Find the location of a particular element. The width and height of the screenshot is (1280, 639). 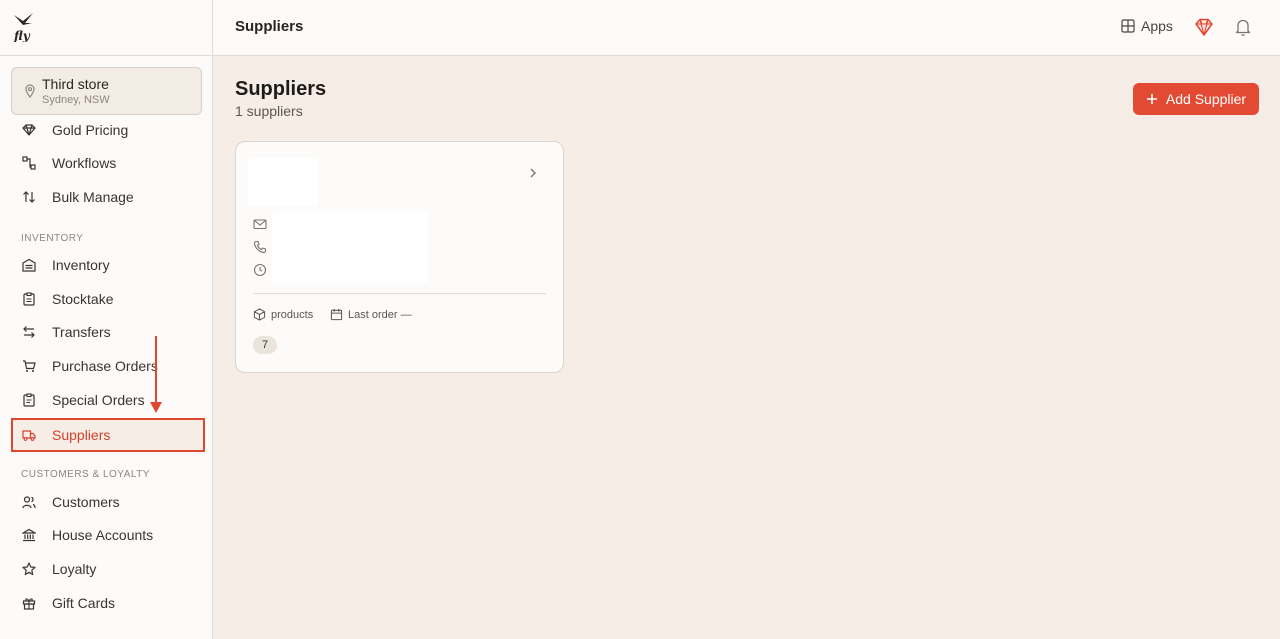

sidebar-item-label: Purchase Orders is located at coordinates (105, 366).